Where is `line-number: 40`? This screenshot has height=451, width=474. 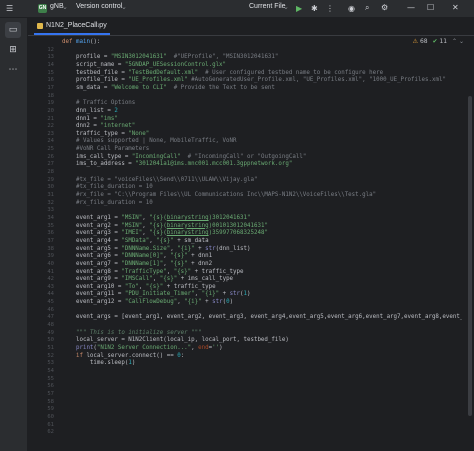
line-number: 40 is located at coordinates (50, 263).